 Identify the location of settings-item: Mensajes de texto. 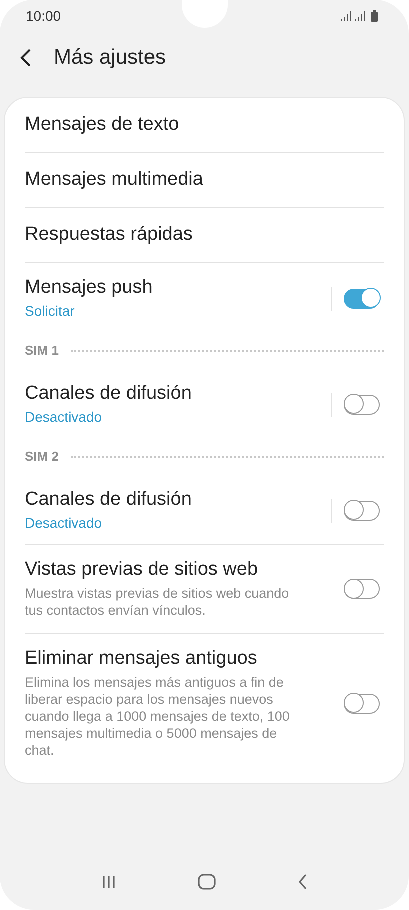
(204, 125).